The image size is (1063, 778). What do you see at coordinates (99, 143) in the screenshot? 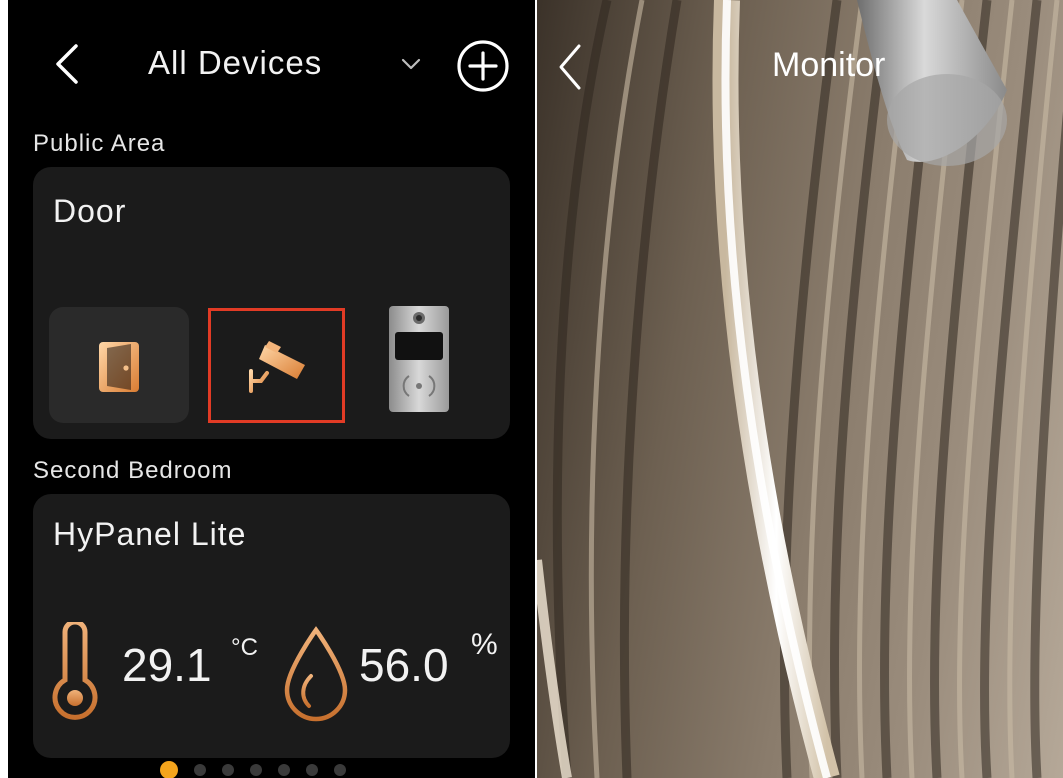
I see `section-title-public-area: Public Area` at bounding box center [99, 143].